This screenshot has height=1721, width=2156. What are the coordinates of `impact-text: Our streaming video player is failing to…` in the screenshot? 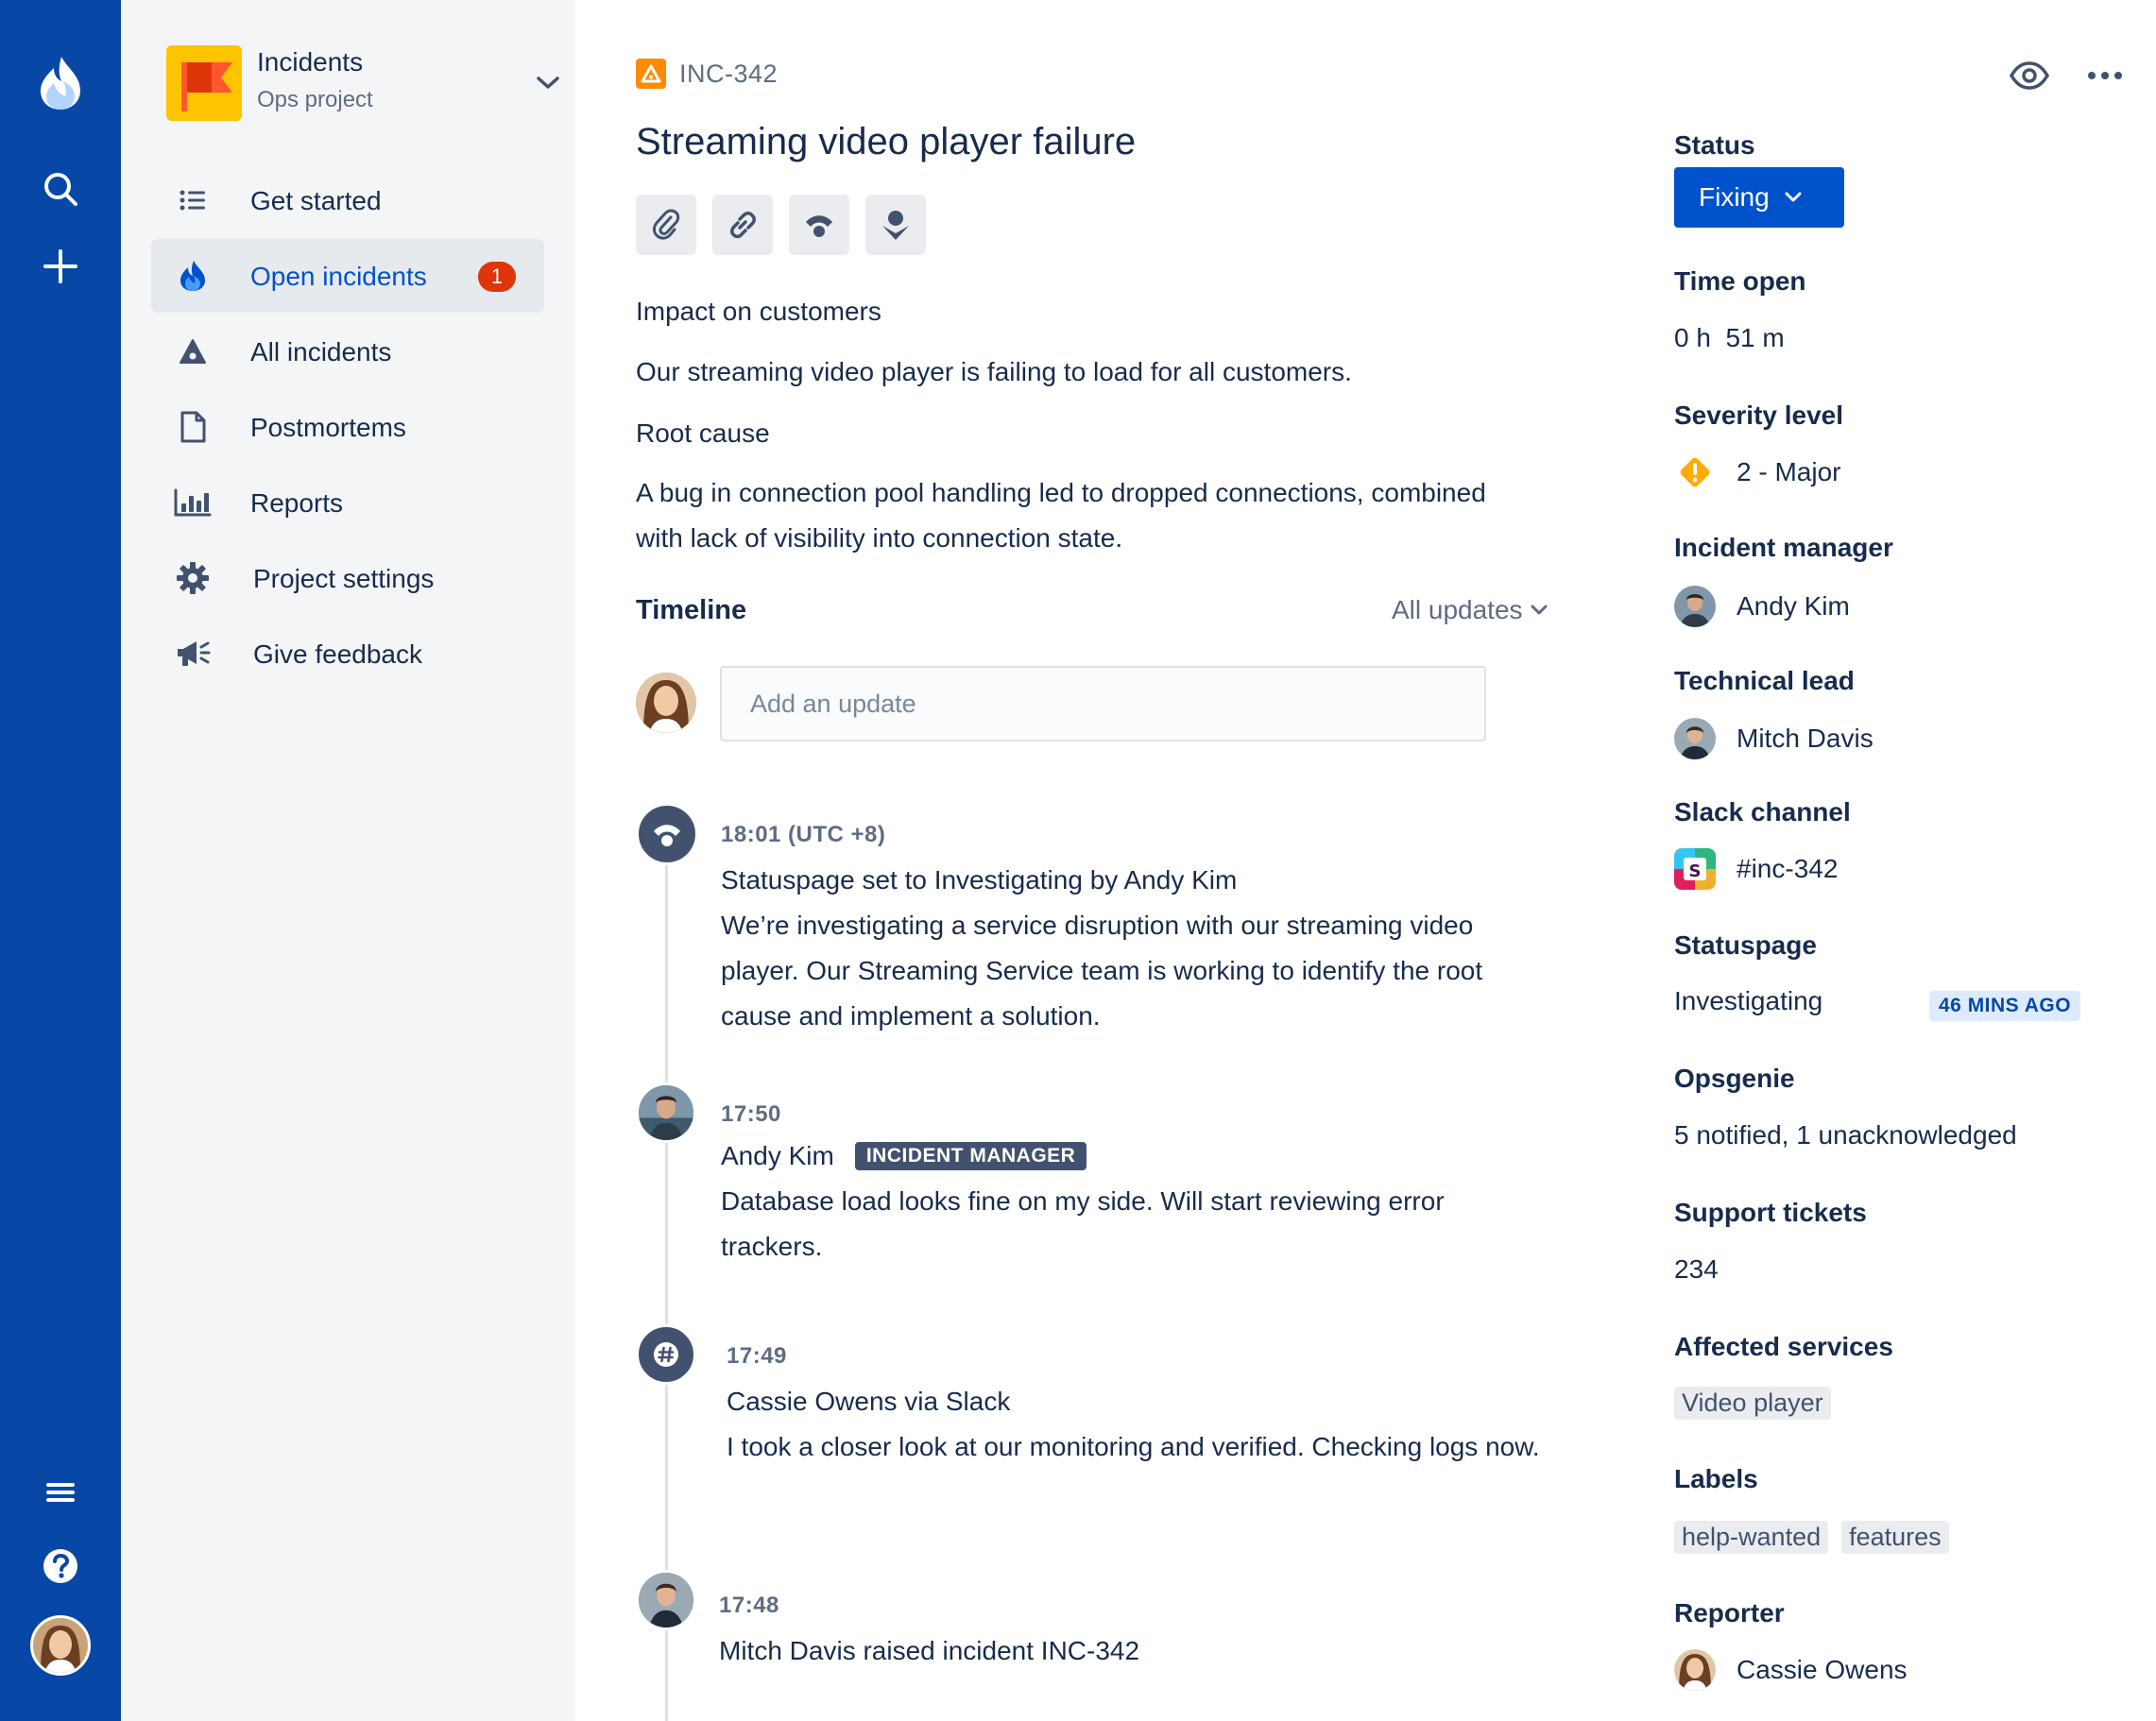 It's located at (1089, 372).